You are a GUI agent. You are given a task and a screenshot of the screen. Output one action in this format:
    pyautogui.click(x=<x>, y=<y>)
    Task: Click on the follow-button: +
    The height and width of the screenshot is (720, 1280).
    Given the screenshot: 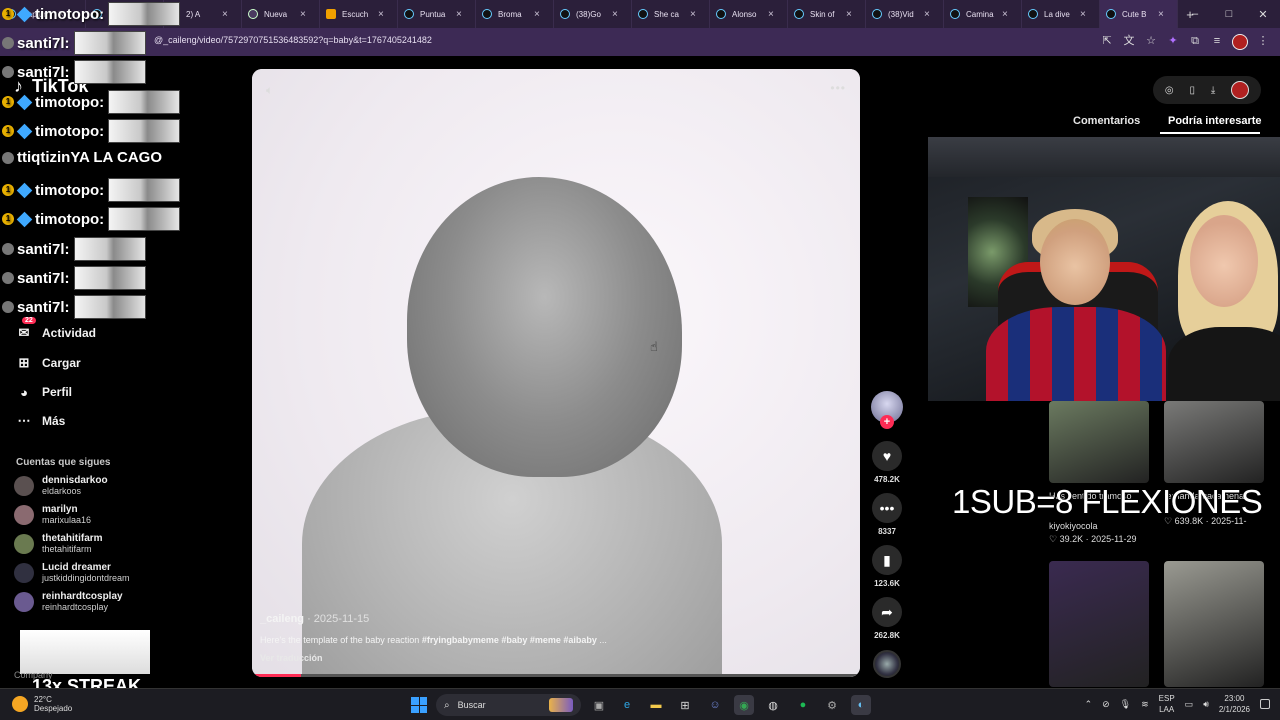 What is the action you would take?
    pyautogui.click(x=887, y=422)
    